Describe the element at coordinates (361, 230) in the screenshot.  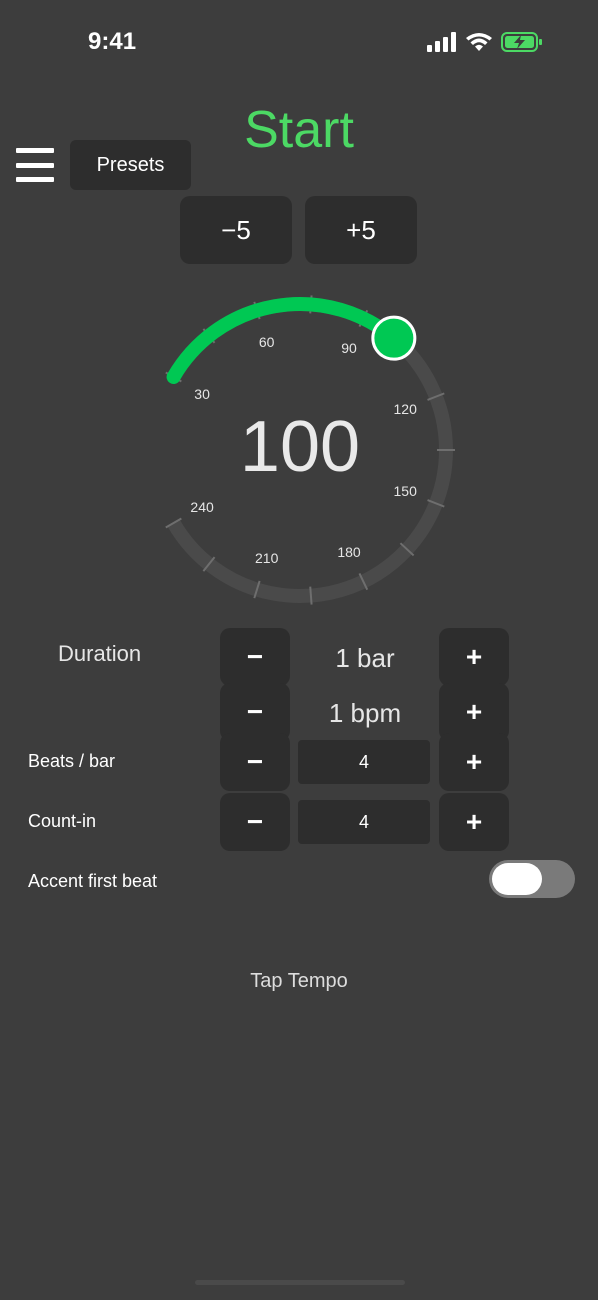
I see `plus-five-button: +5` at that location.